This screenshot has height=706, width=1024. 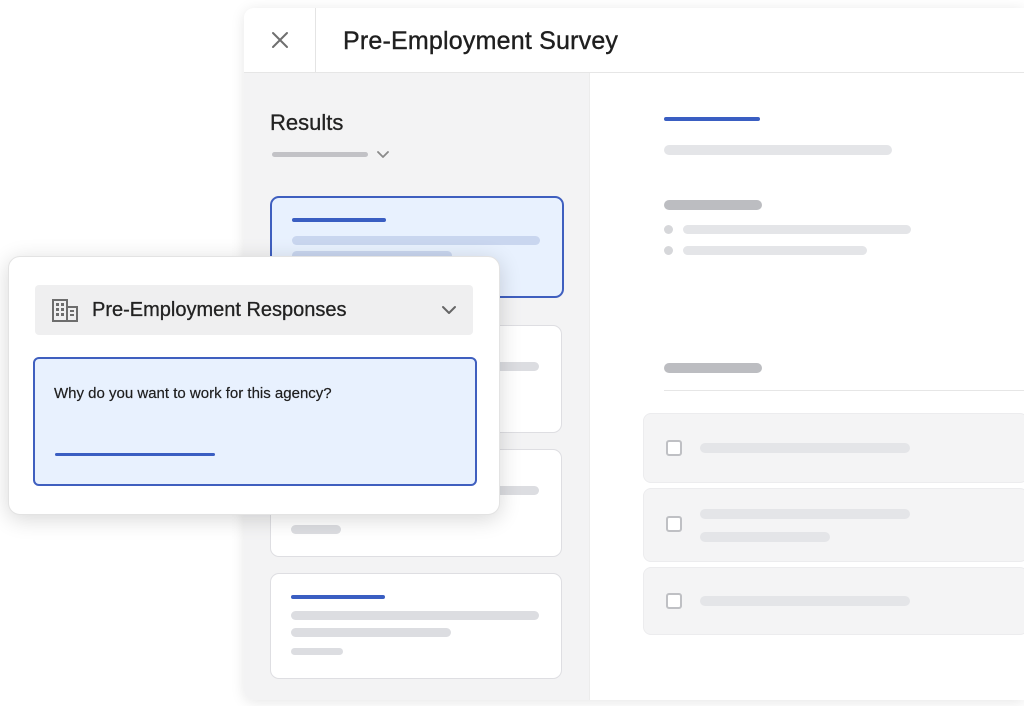 I want to click on close-icon, so click(x=280, y=40).